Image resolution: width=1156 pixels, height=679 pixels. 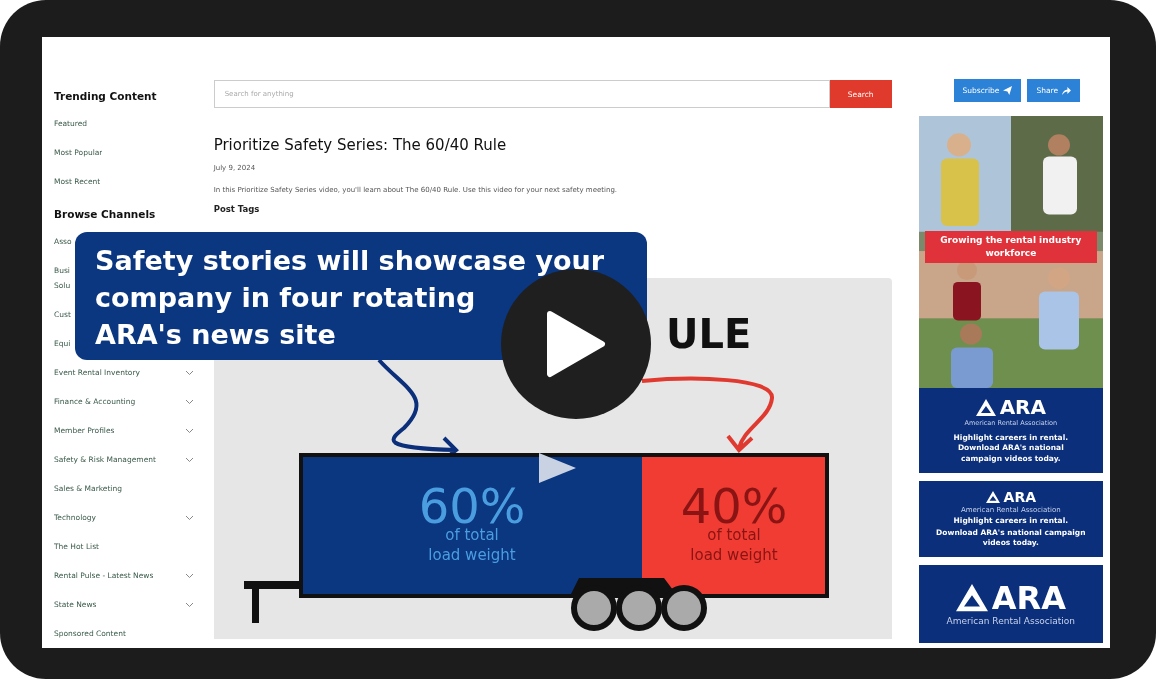 I want to click on paper-plane-icon, so click(x=1008, y=90).